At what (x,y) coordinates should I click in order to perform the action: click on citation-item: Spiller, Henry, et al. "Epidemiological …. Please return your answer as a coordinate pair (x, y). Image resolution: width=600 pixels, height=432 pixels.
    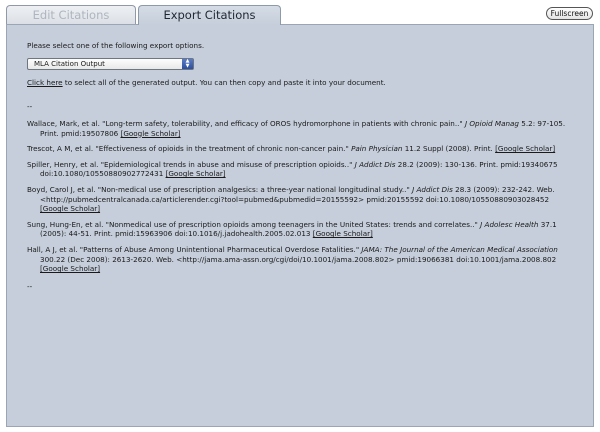
    Looking at the image, I should click on (301, 169).